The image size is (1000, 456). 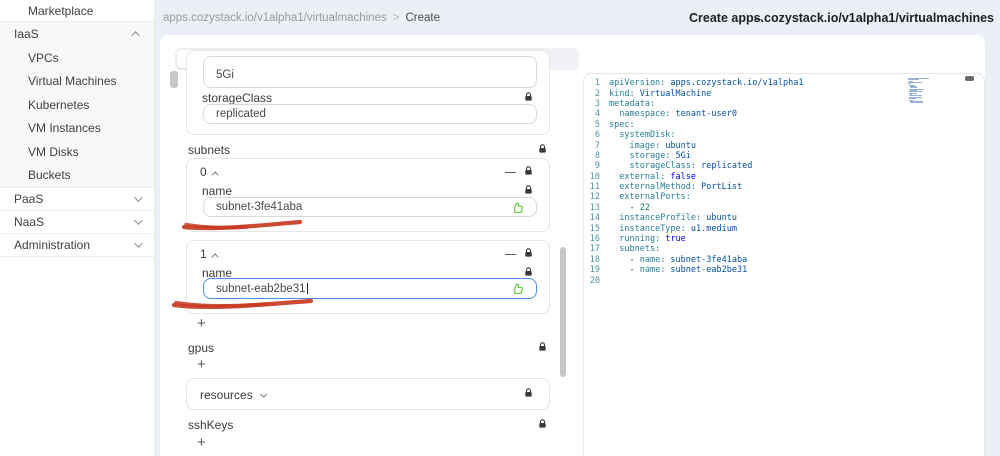 I want to click on resources-label: resources, so click(x=226, y=395).